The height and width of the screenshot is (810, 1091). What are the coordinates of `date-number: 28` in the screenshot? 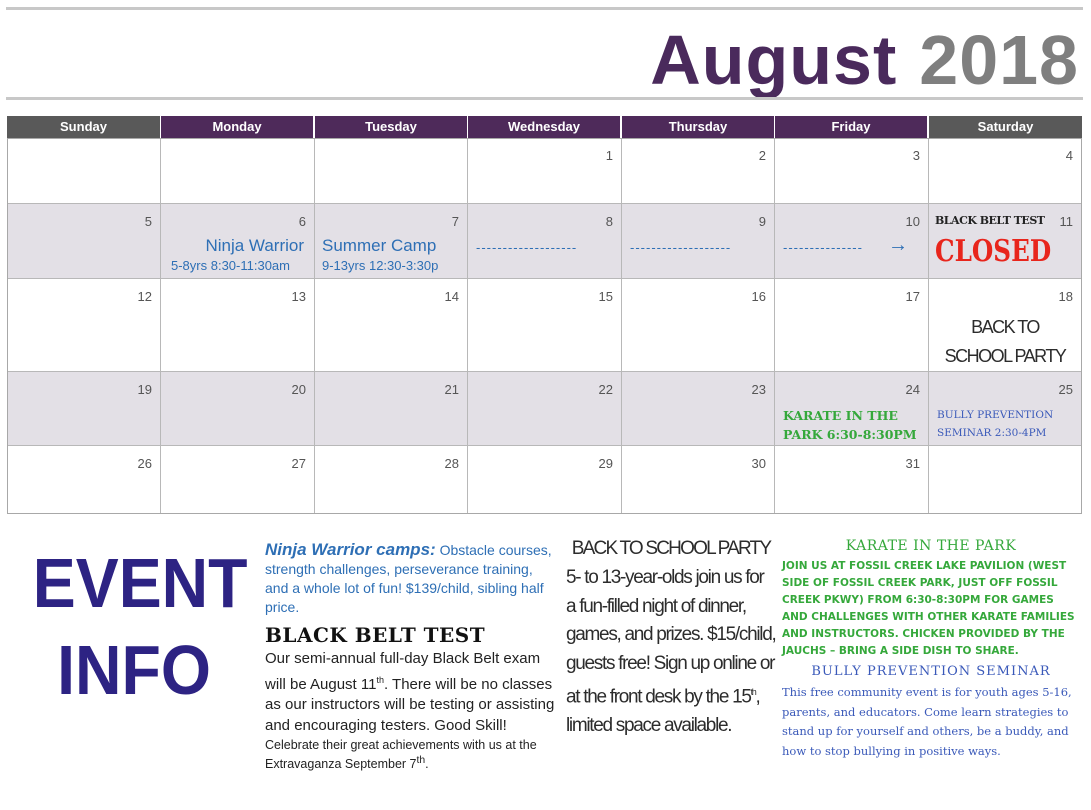 It's located at (451, 463).